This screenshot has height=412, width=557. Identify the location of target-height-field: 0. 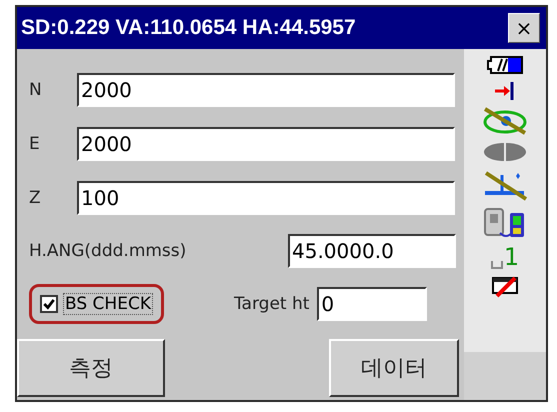
(372, 304).